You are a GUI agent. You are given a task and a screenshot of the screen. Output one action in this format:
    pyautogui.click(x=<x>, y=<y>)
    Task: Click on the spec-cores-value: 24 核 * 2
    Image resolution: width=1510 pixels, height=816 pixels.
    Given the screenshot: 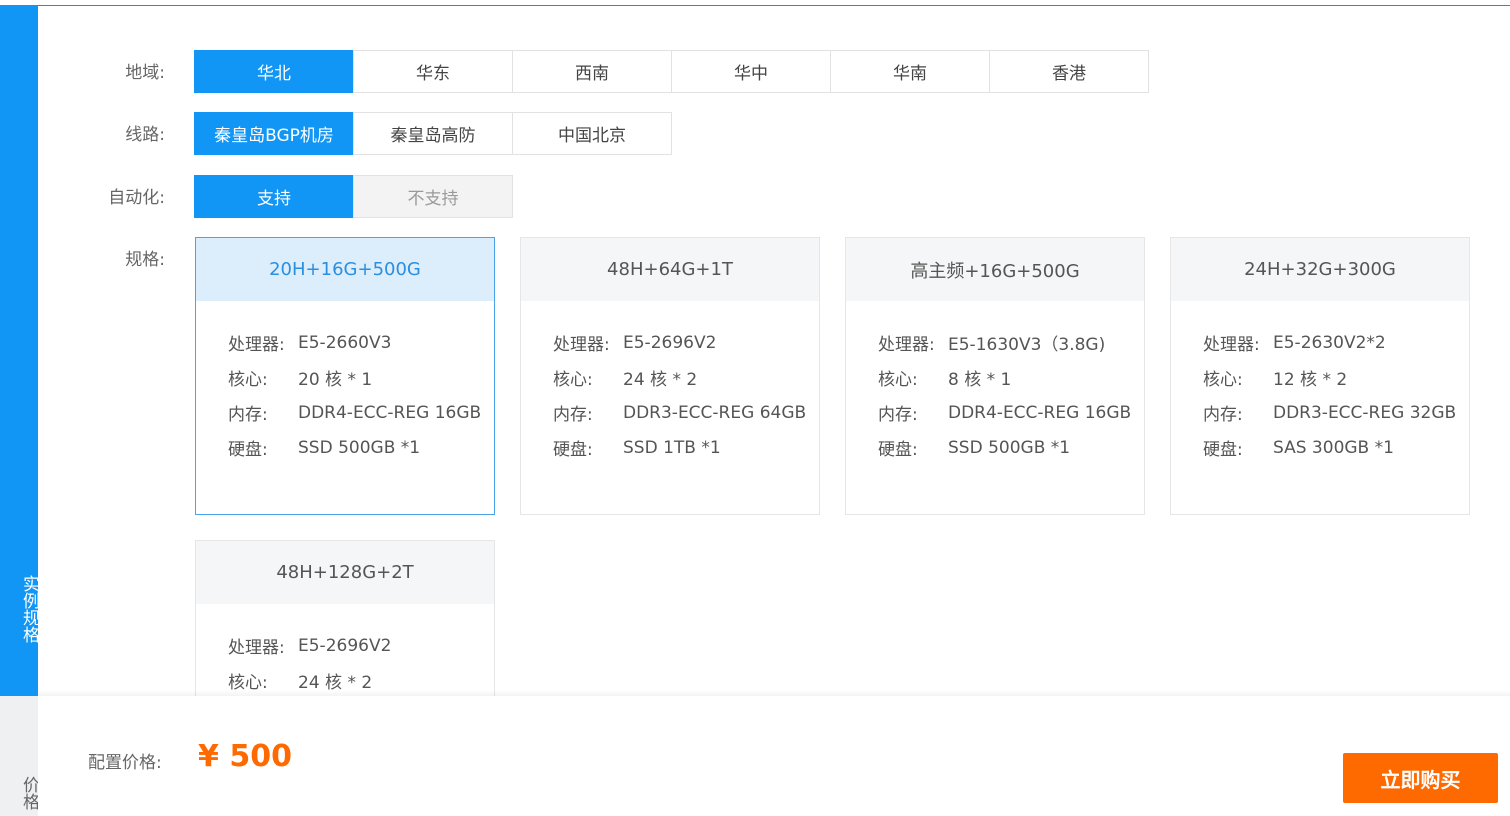 What is the action you would take?
    pyautogui.click(x=660, y=380)
    